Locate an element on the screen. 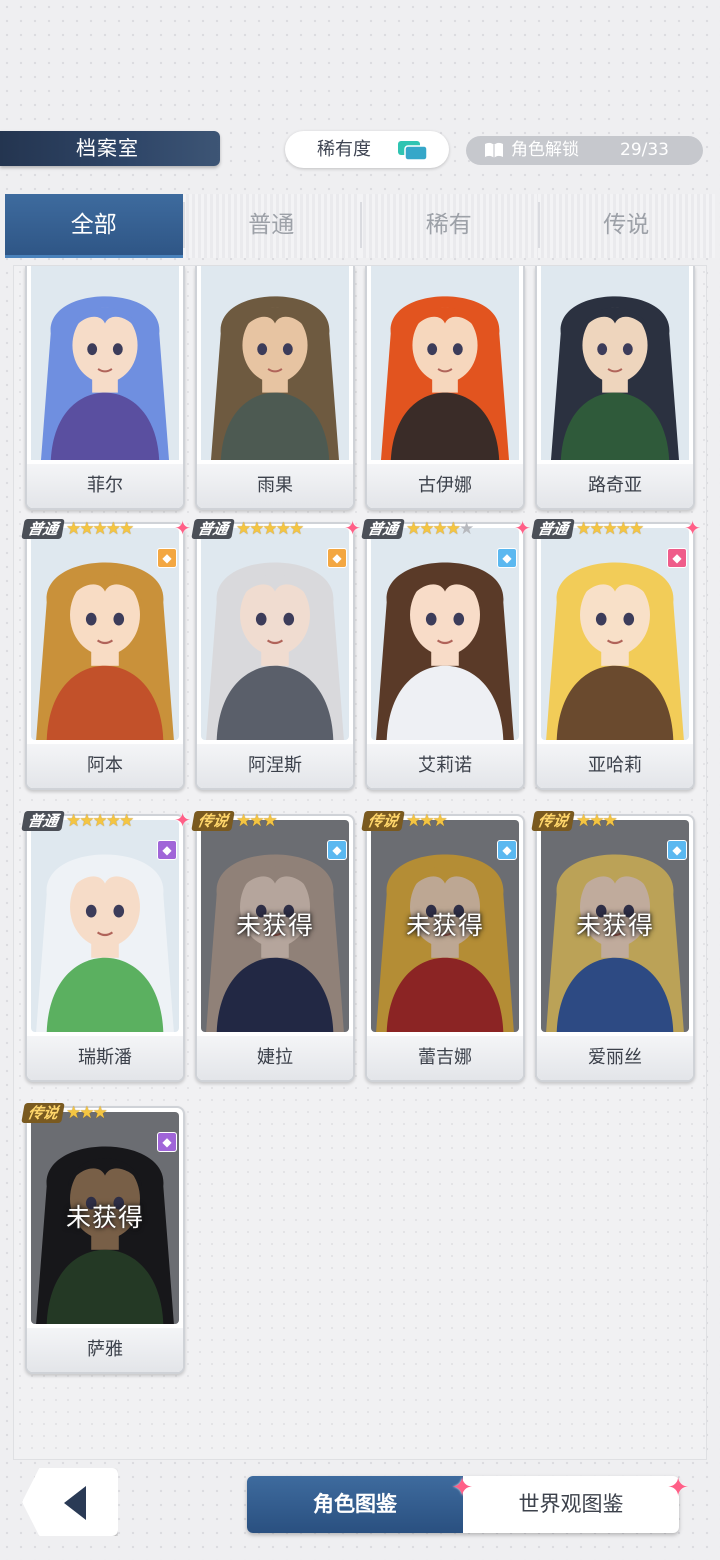 This screenshot has width=720, height=1560. character-card: 古伊娜 is located at coordinates (445, 388).